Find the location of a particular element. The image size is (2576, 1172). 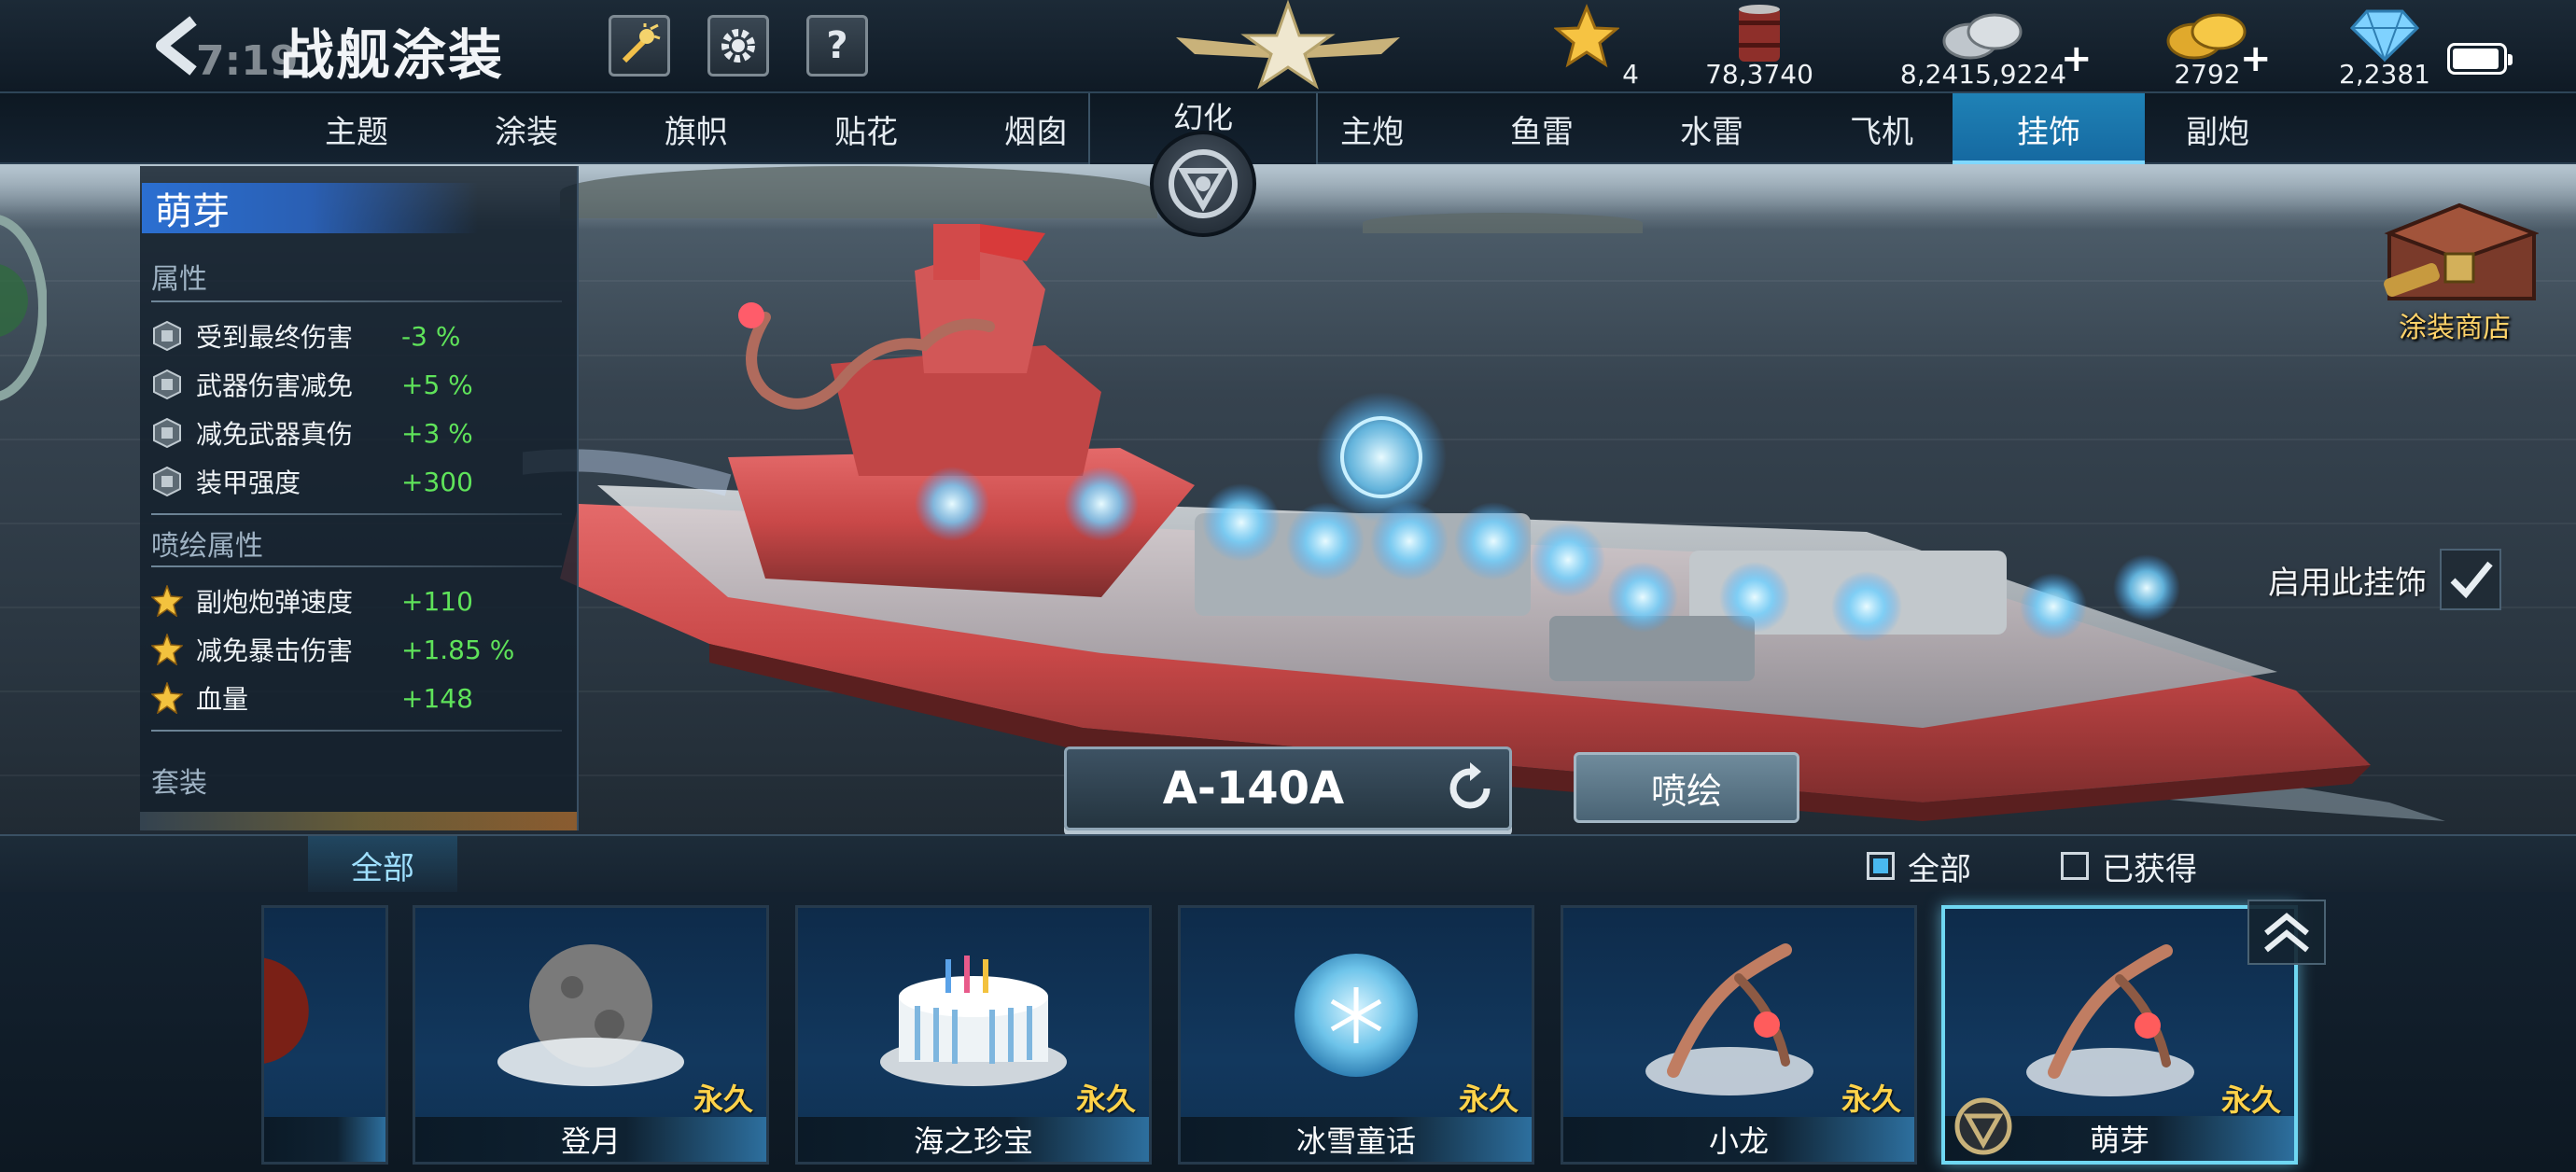

collapse-list-button is located at coordinates (2286, 932).